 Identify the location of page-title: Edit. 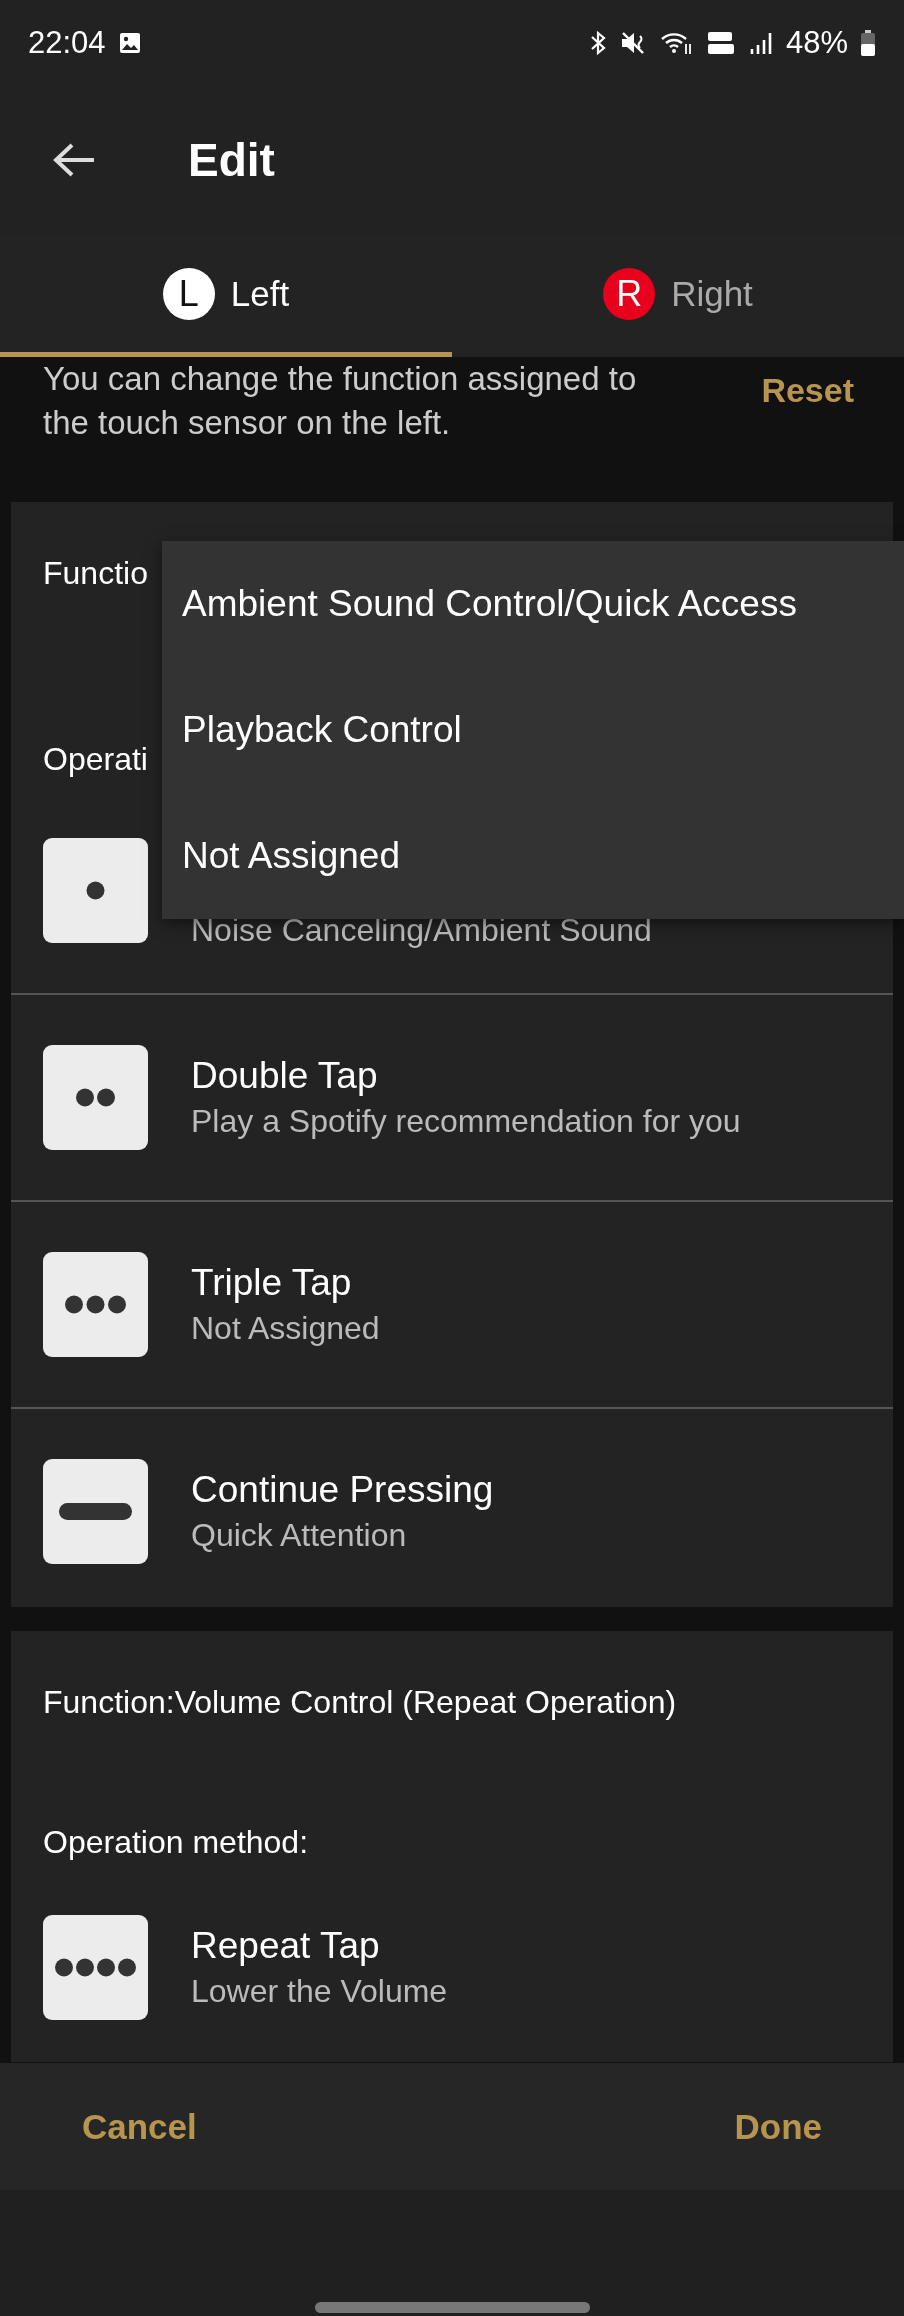
(231, 160).